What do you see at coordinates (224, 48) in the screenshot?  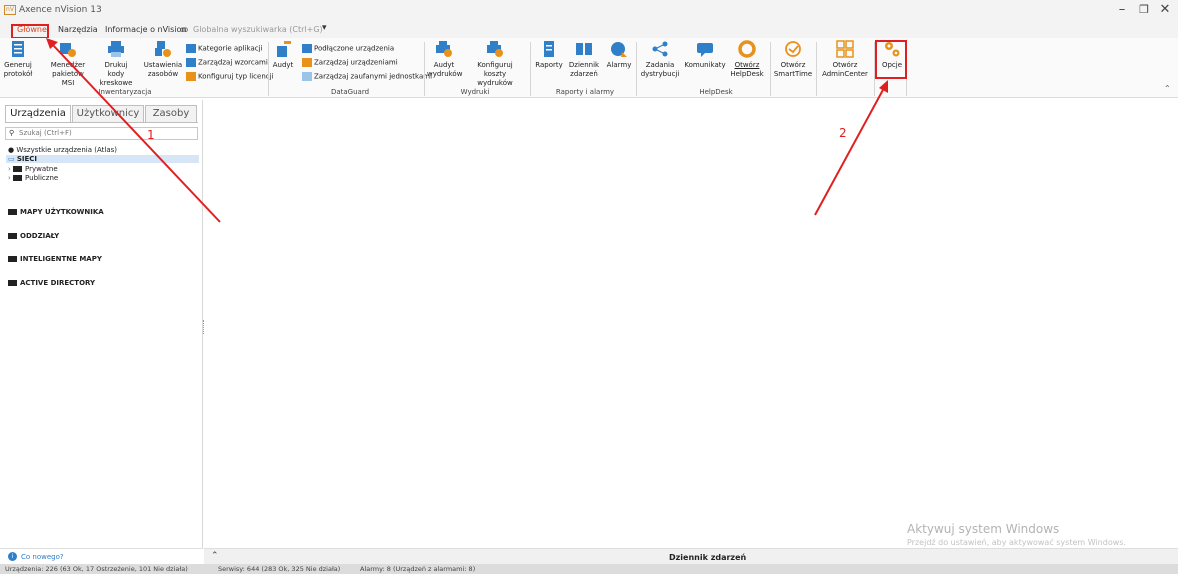 I see `app-categories-button: Kategorie aplikacji` at bounding box center [224, 48].